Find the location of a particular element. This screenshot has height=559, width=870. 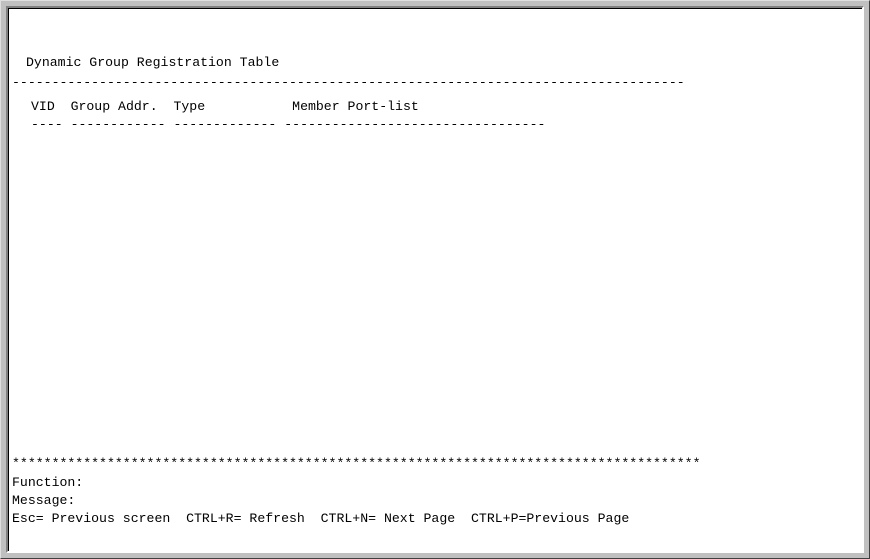

function-label: Function: is located at coordinates (48, 482).